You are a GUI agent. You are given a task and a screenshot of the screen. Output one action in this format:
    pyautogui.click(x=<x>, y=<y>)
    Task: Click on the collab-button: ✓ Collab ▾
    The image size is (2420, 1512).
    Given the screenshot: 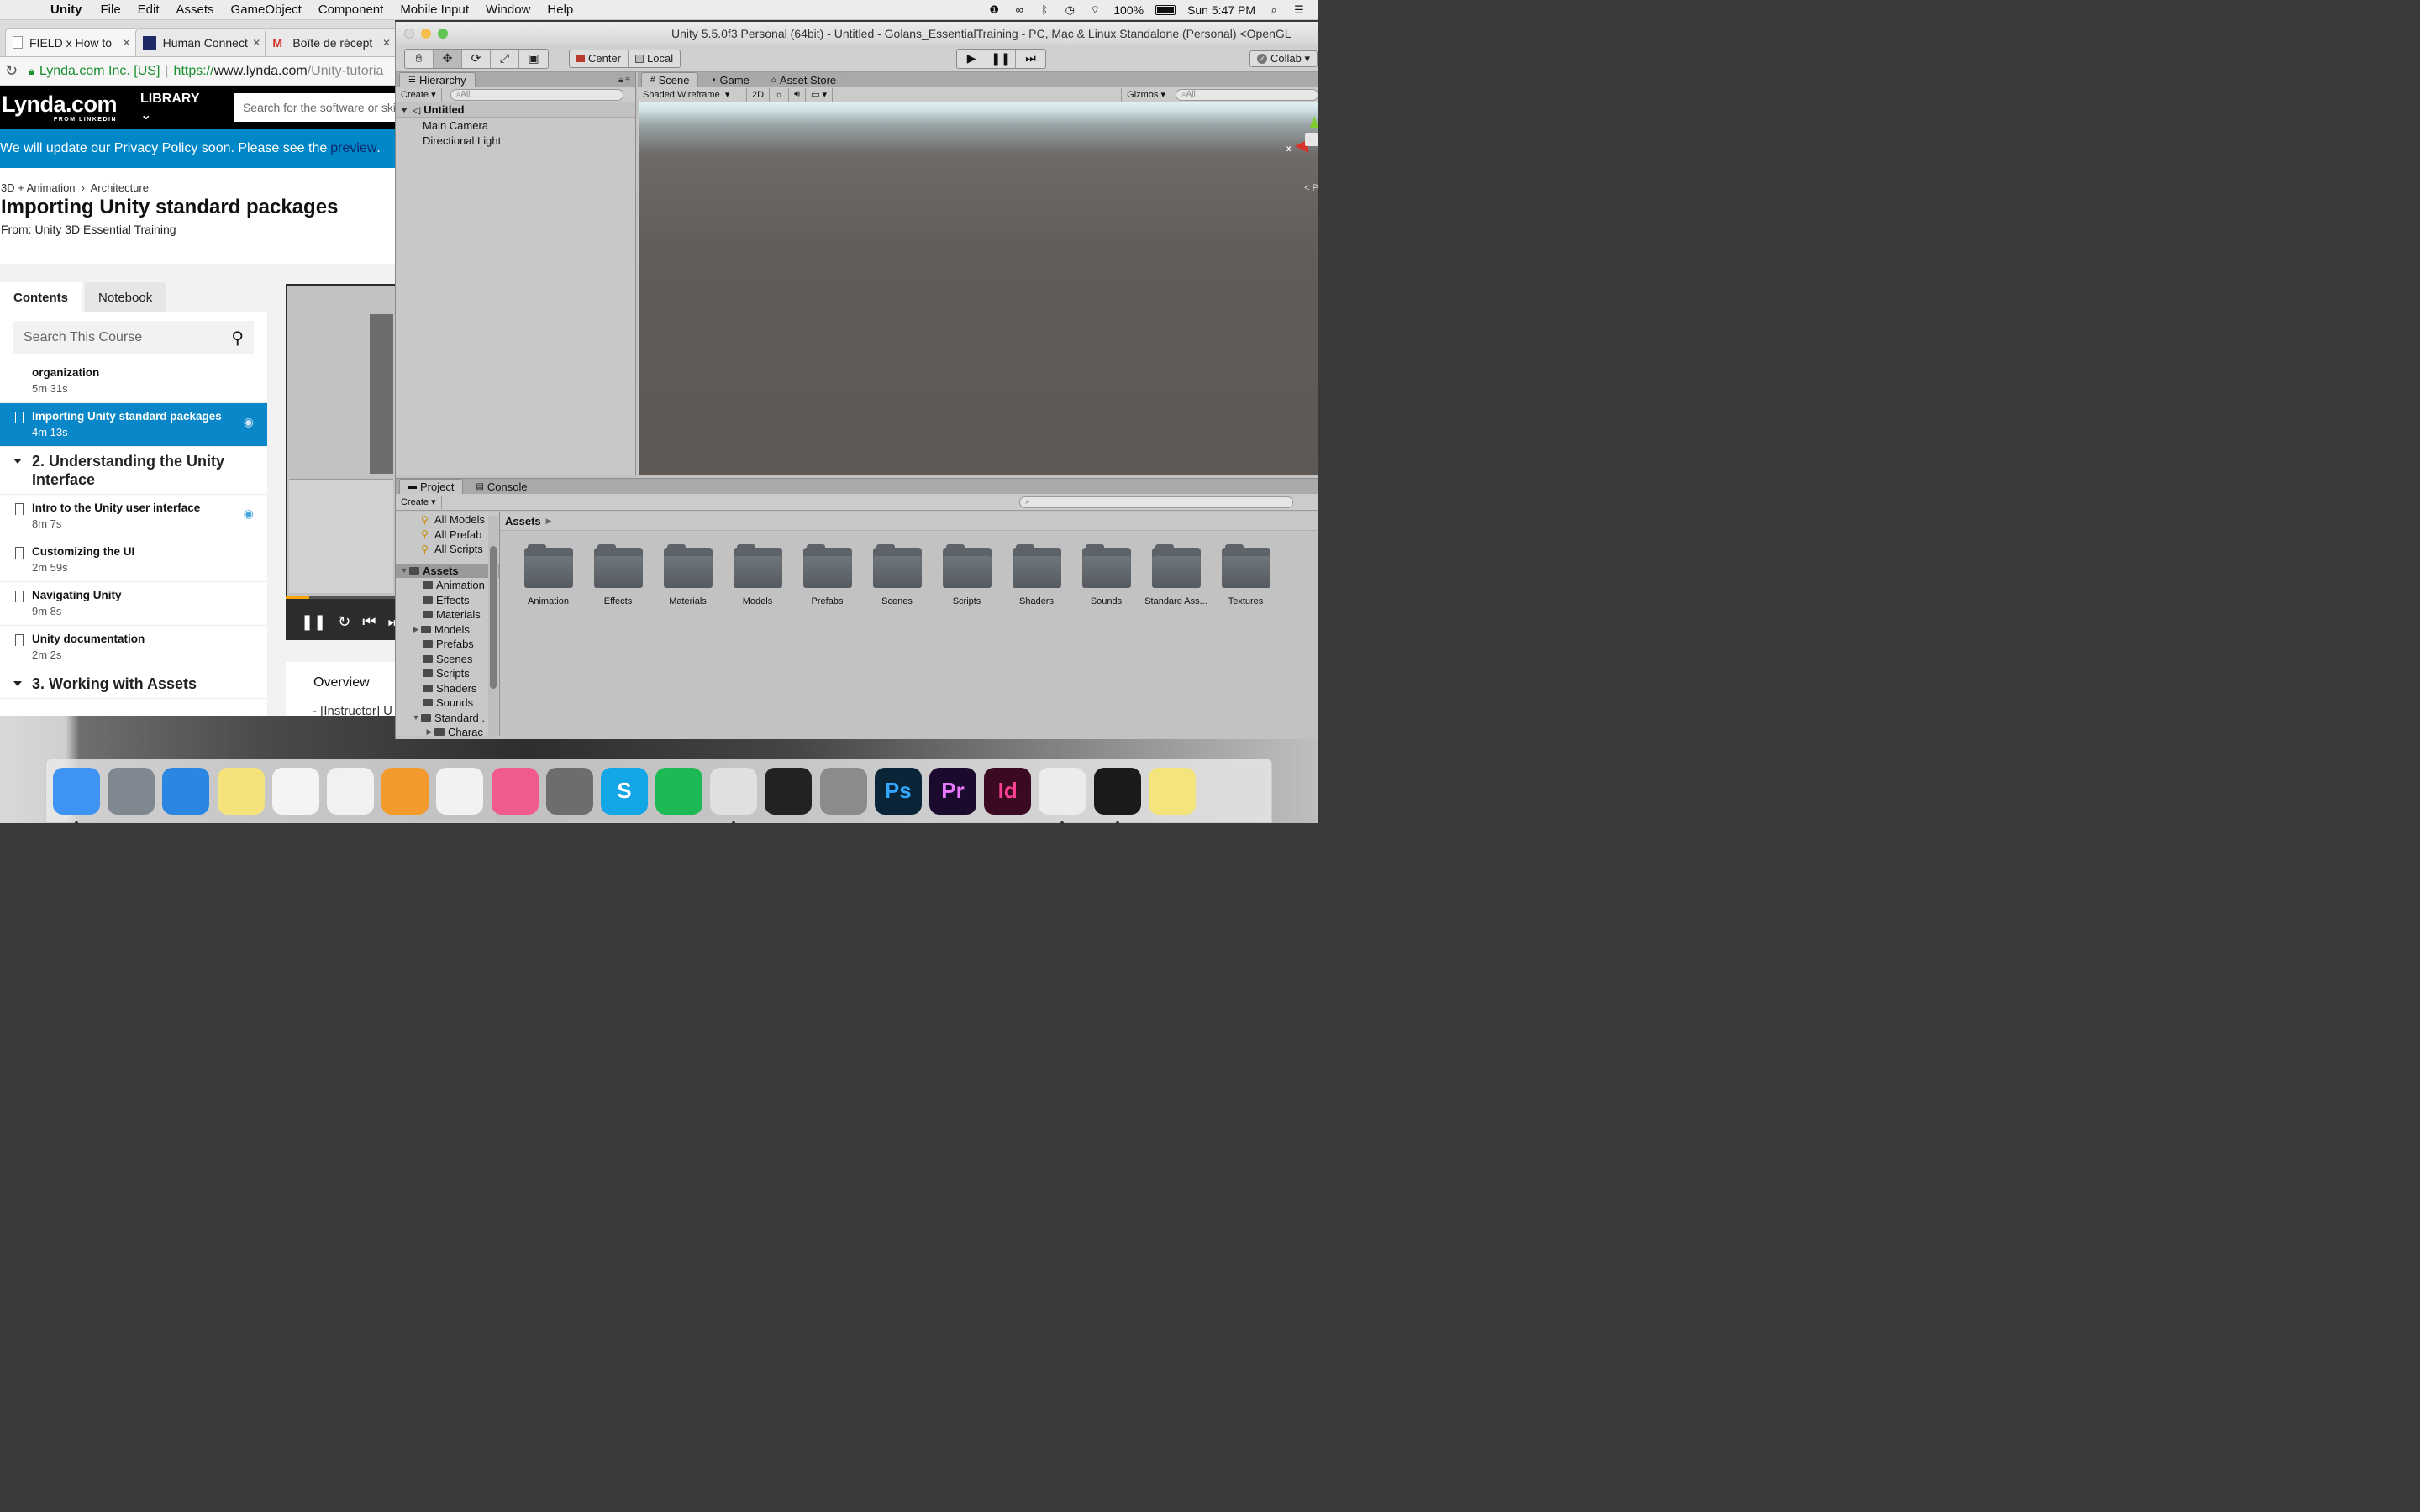 What is the action you would take?
    pyautogui.click(x=1284, y=58)
    